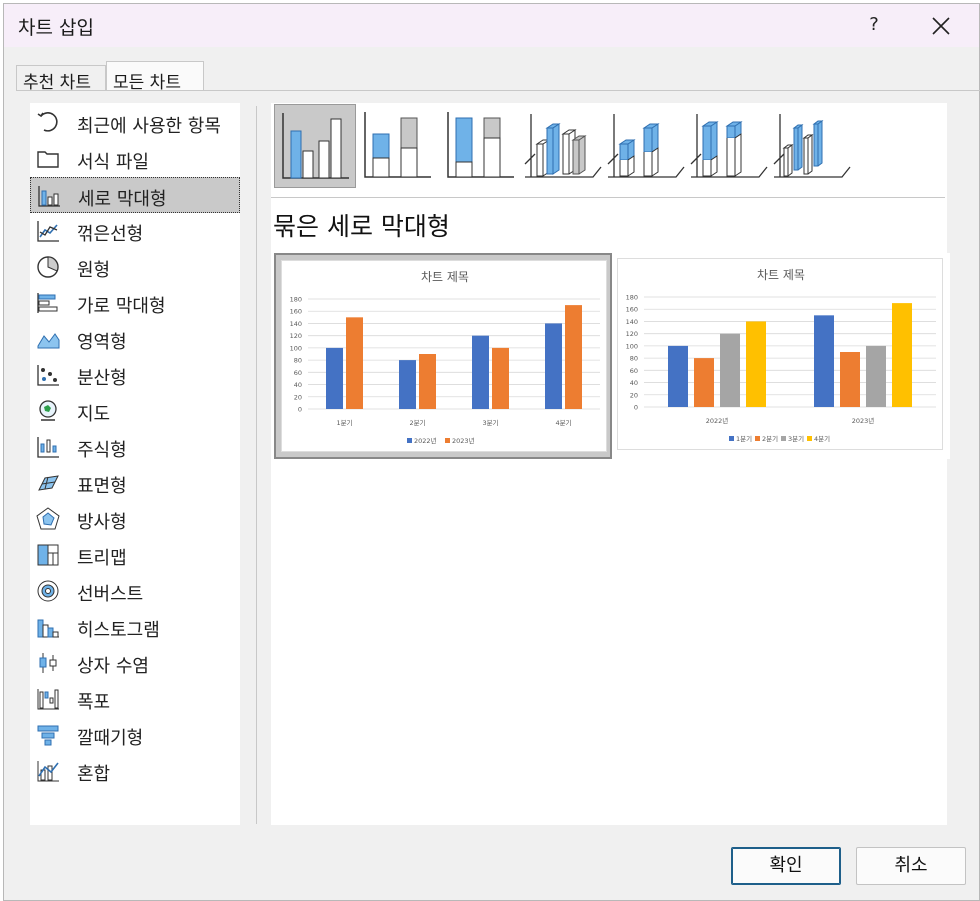 The height and width of the screenshot is (901, 980). What do you see at coordinates (56, 28) in the screenshot?
I see `dialog-title: 차트 삽입` at bounding box center [56, 28].